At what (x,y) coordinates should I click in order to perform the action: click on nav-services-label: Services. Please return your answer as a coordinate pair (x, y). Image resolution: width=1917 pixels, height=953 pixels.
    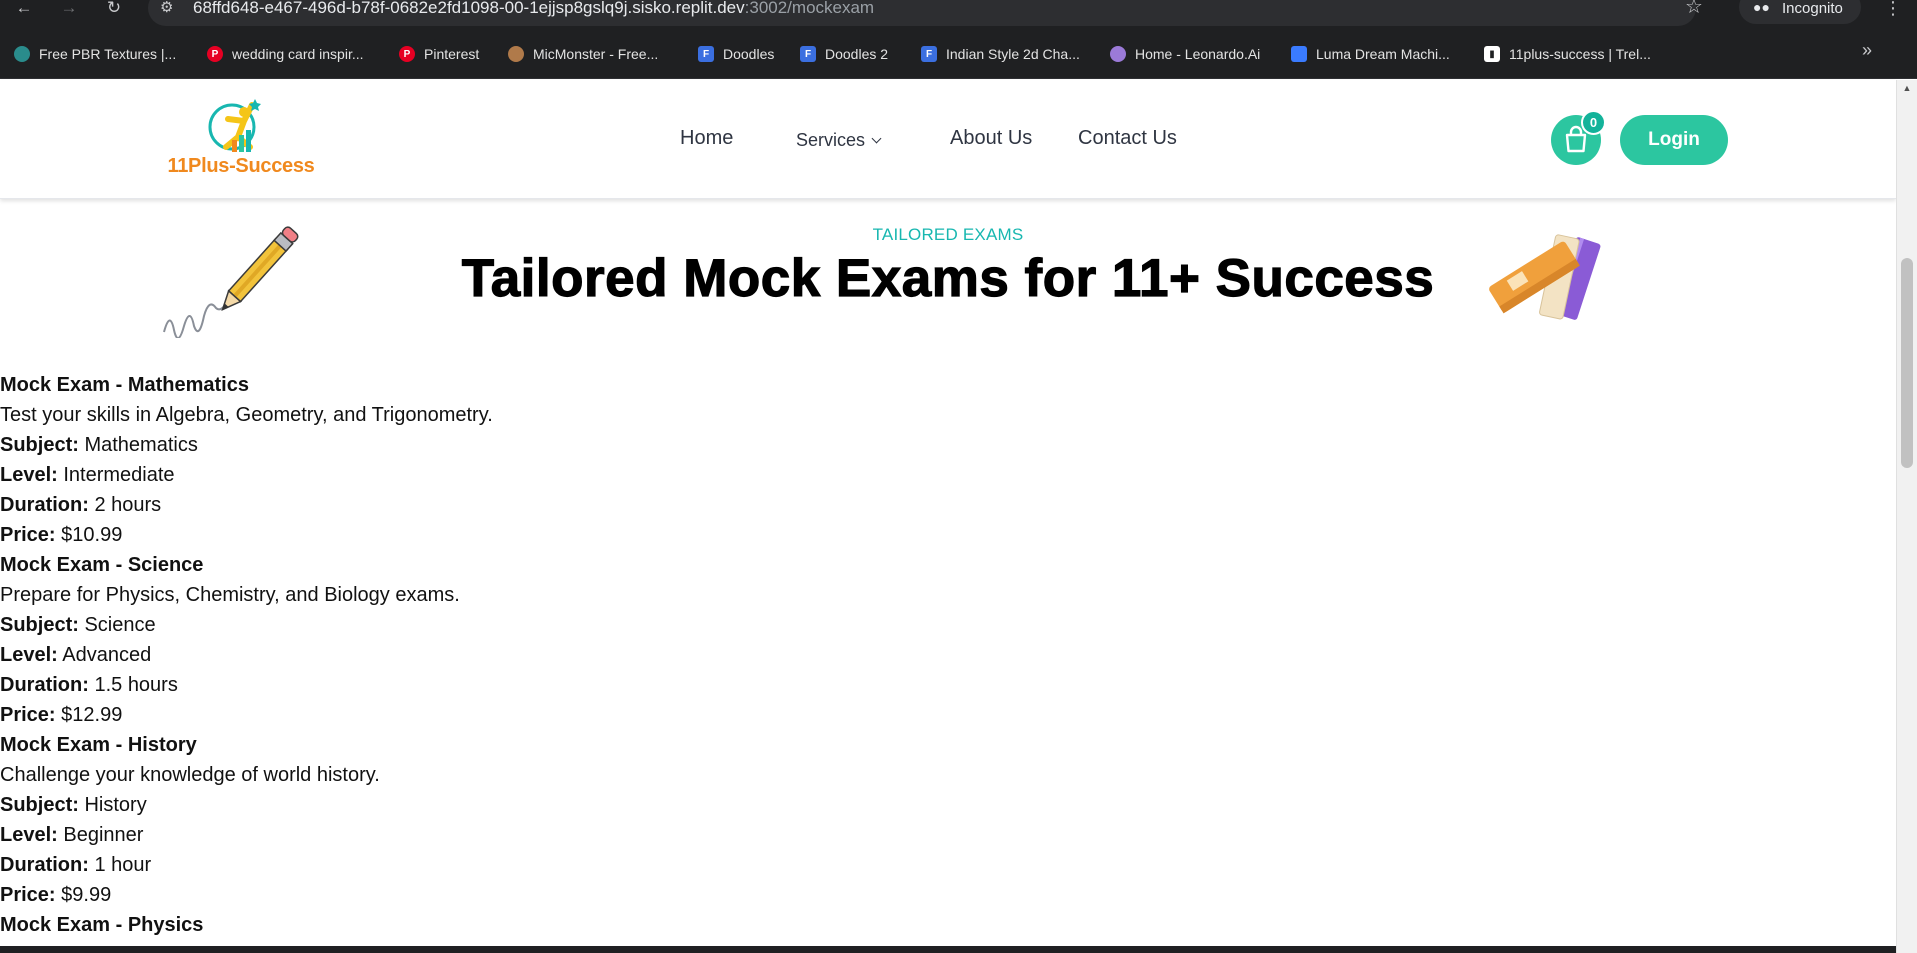
    Looking at the image, I should click on (831, 140).